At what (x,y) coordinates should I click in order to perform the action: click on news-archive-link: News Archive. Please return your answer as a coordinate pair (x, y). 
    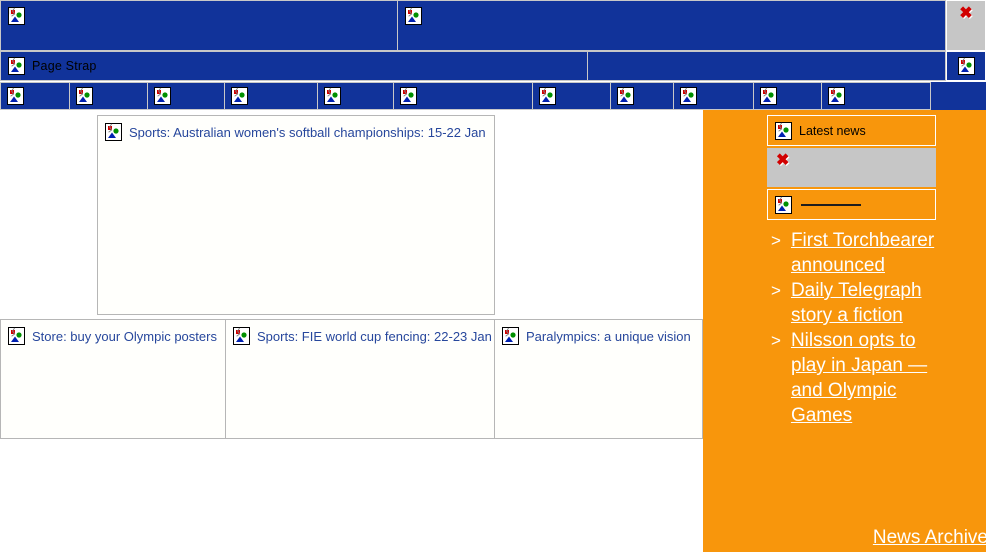
    Looking at the image, I should click on (929, 538).